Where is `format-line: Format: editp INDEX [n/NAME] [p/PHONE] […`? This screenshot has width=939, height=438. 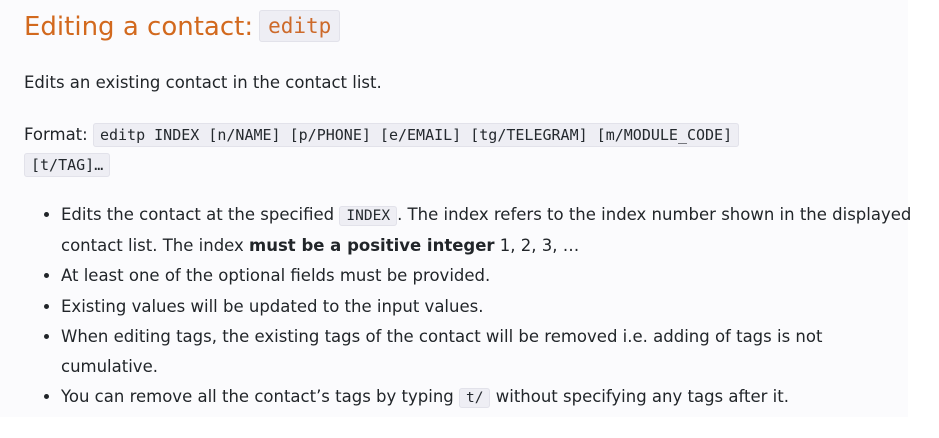 format-line: Format: editp INDEX [n/NAME] [p/PHONE] [… is located at coordinates (454, 150).